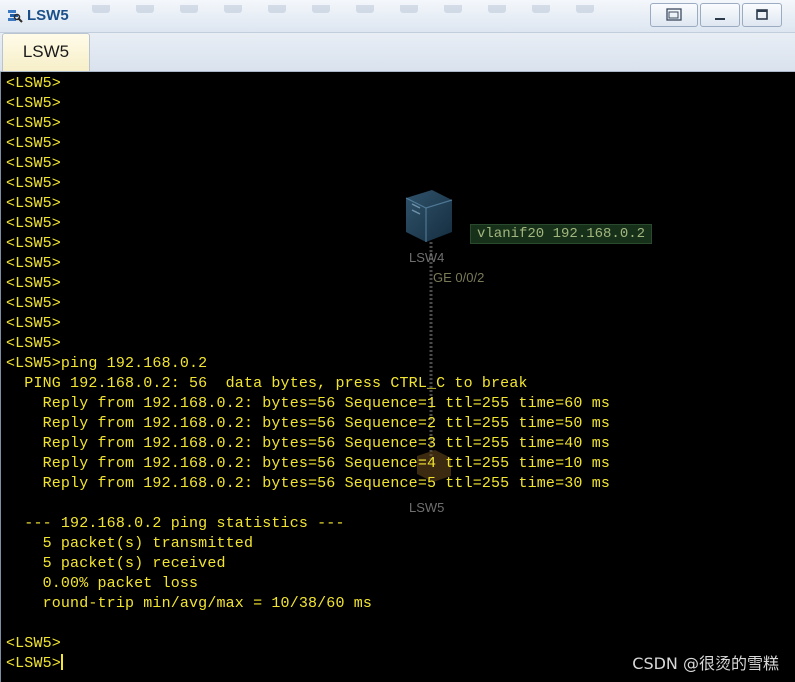 Image resolution: width=795 pixels, height=682 pixels. What do you see at coordinates (61, 662) in the screenshot?
I see `text-cursor` at bounding box center [61, 662].